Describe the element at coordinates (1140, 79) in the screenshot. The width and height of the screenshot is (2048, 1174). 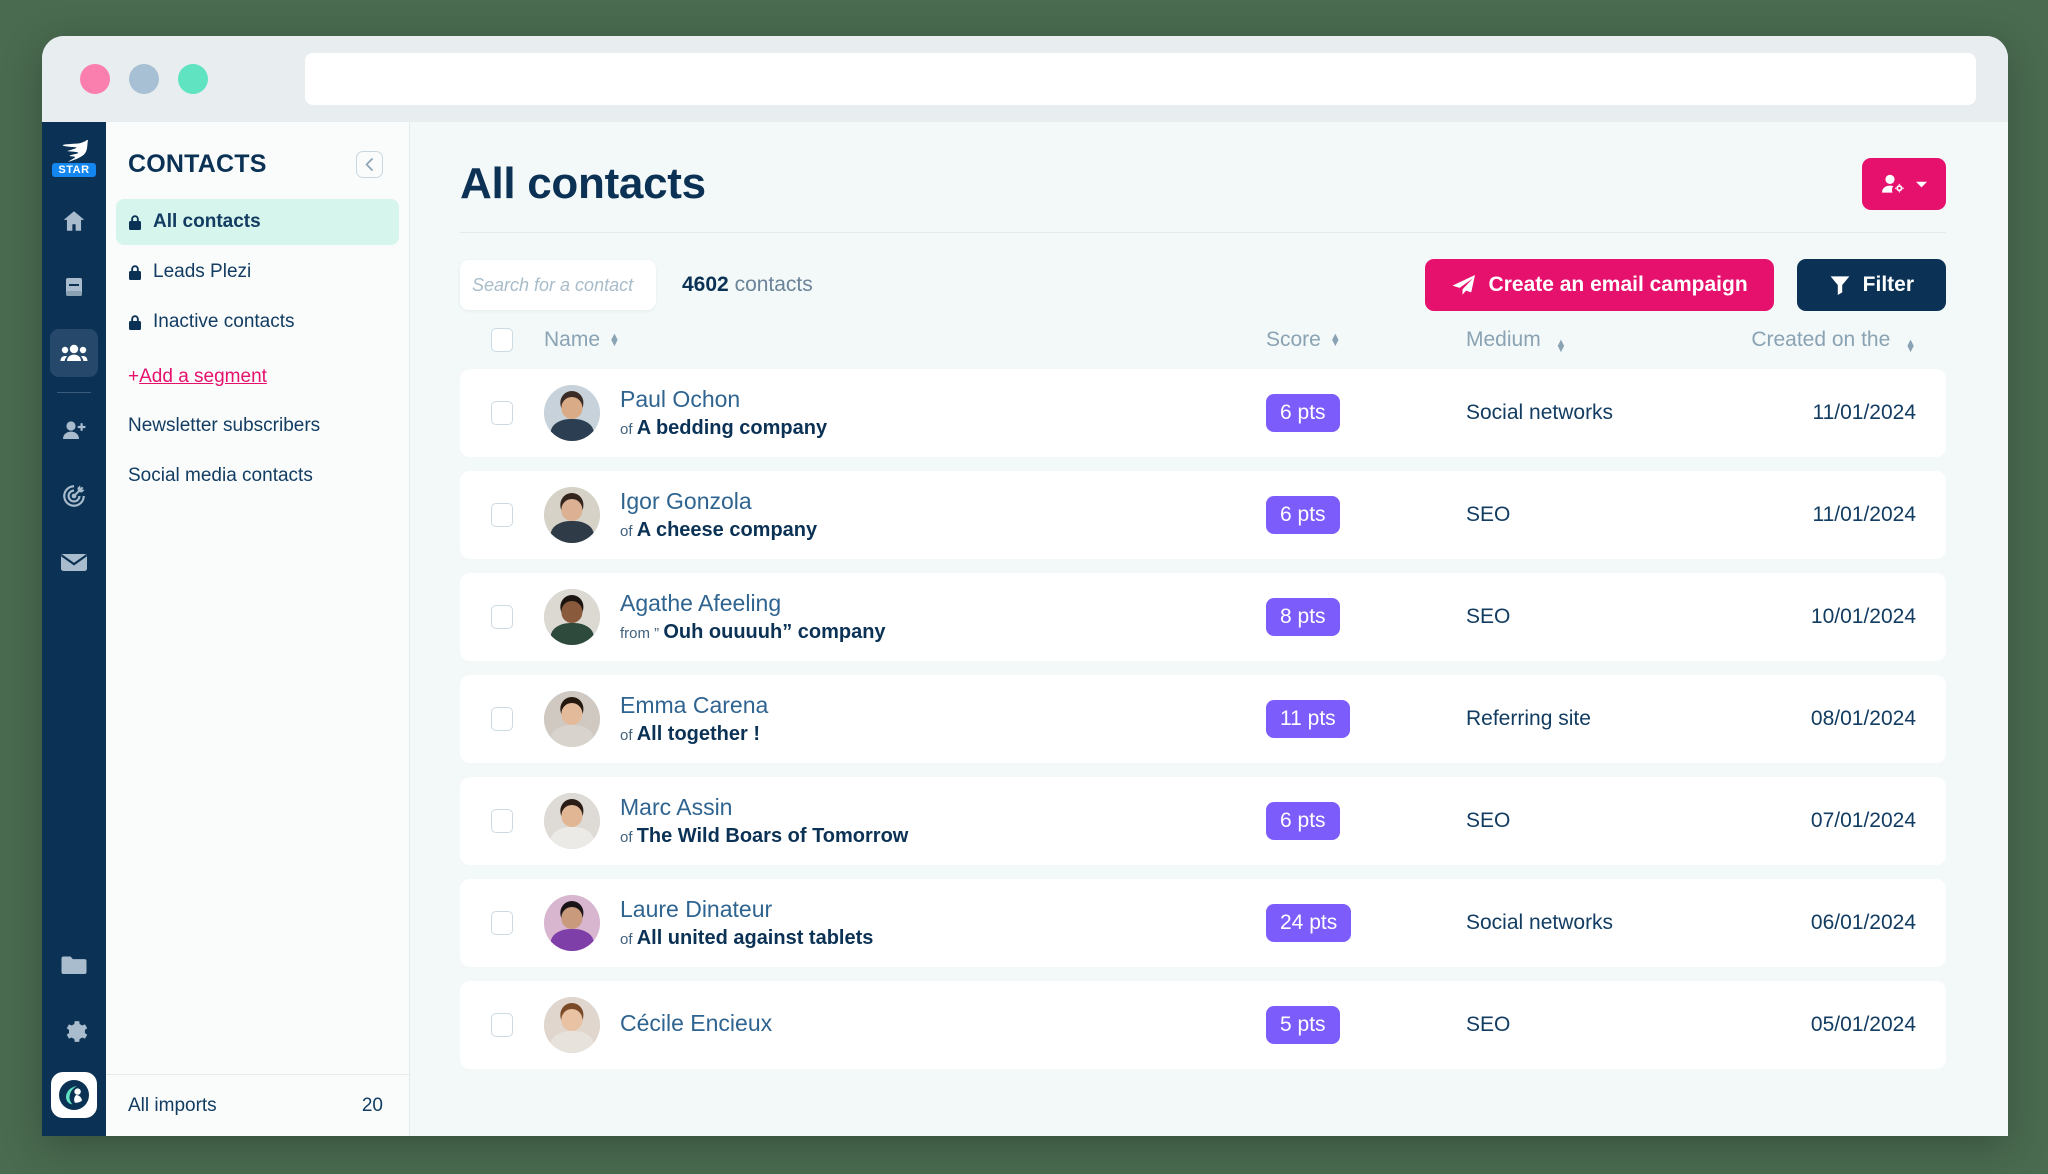
I see `url-bar` at that location.